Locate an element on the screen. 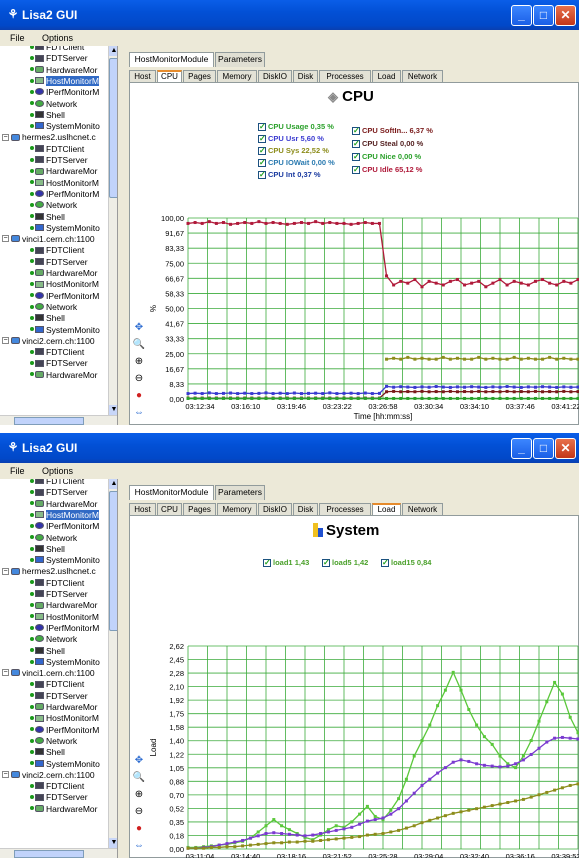  tree-host-node: − vinci1.cern.ch:1100 is located at coordinates (57, 672).